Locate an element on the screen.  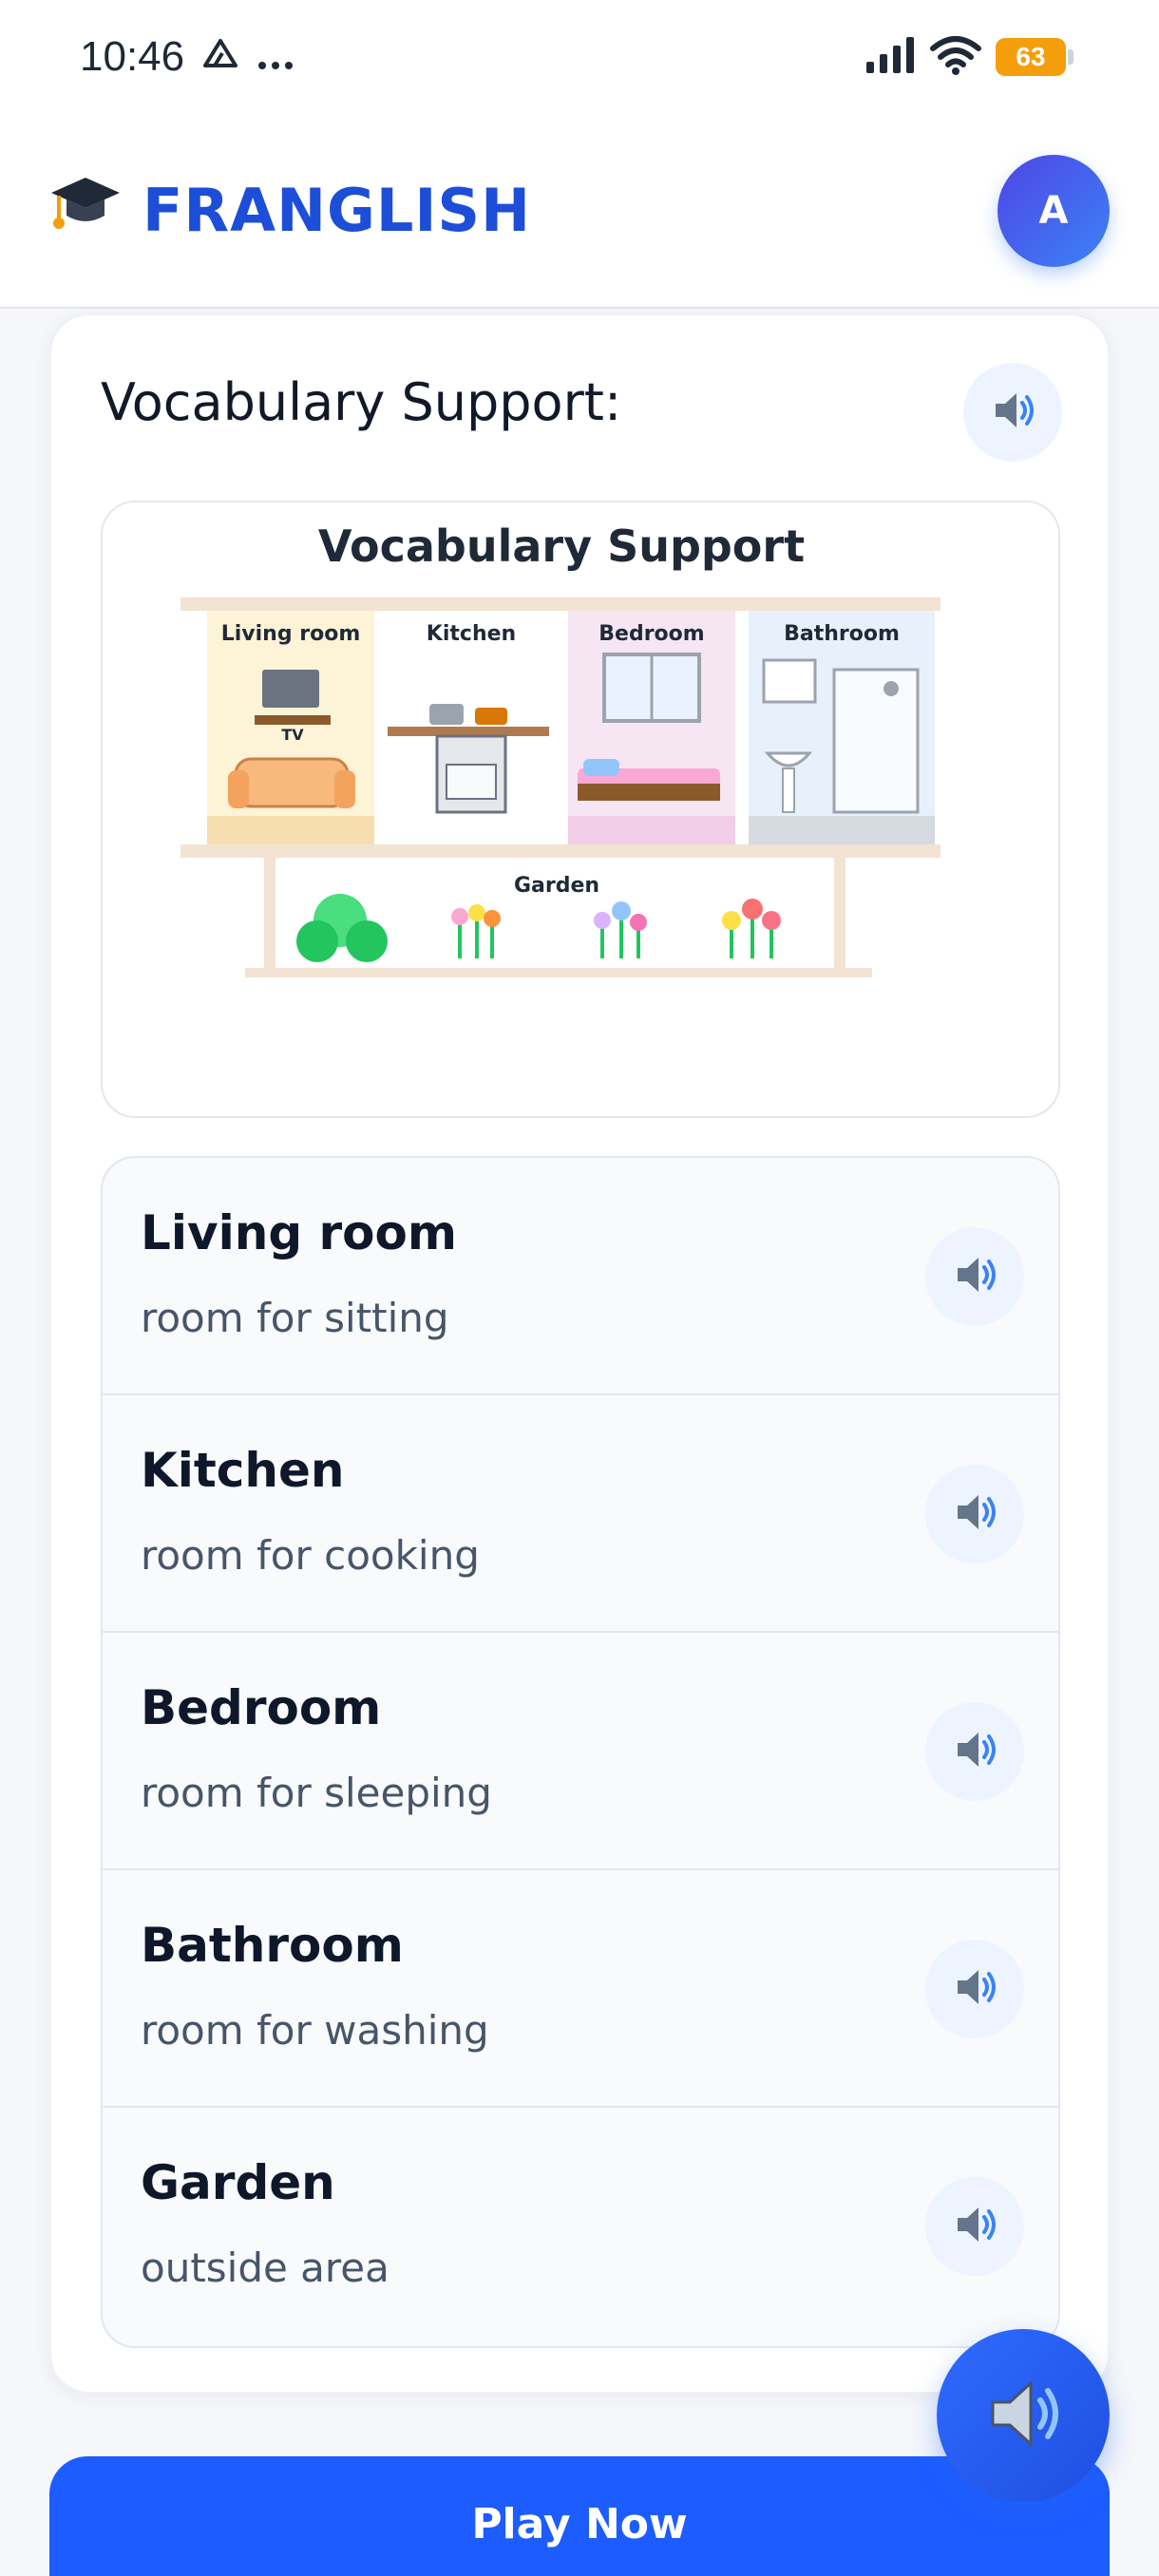
brand-logo: FRANGLISH is located at coordinates (290, 211).